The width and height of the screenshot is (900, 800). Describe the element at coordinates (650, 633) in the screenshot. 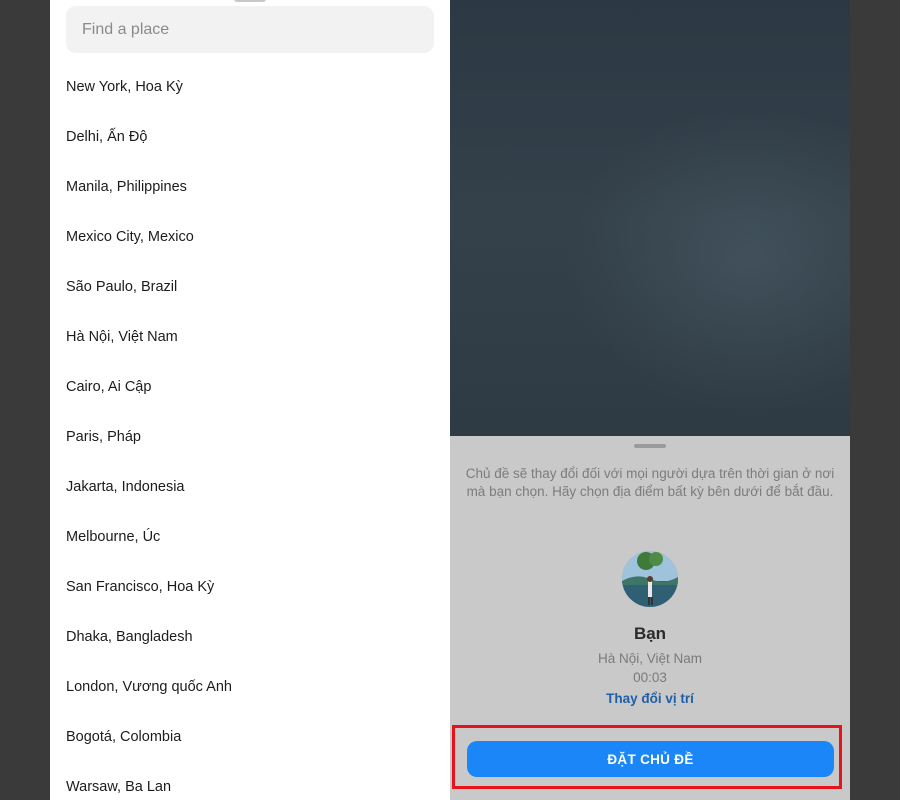

I see `user-name: Bạn` at that location.